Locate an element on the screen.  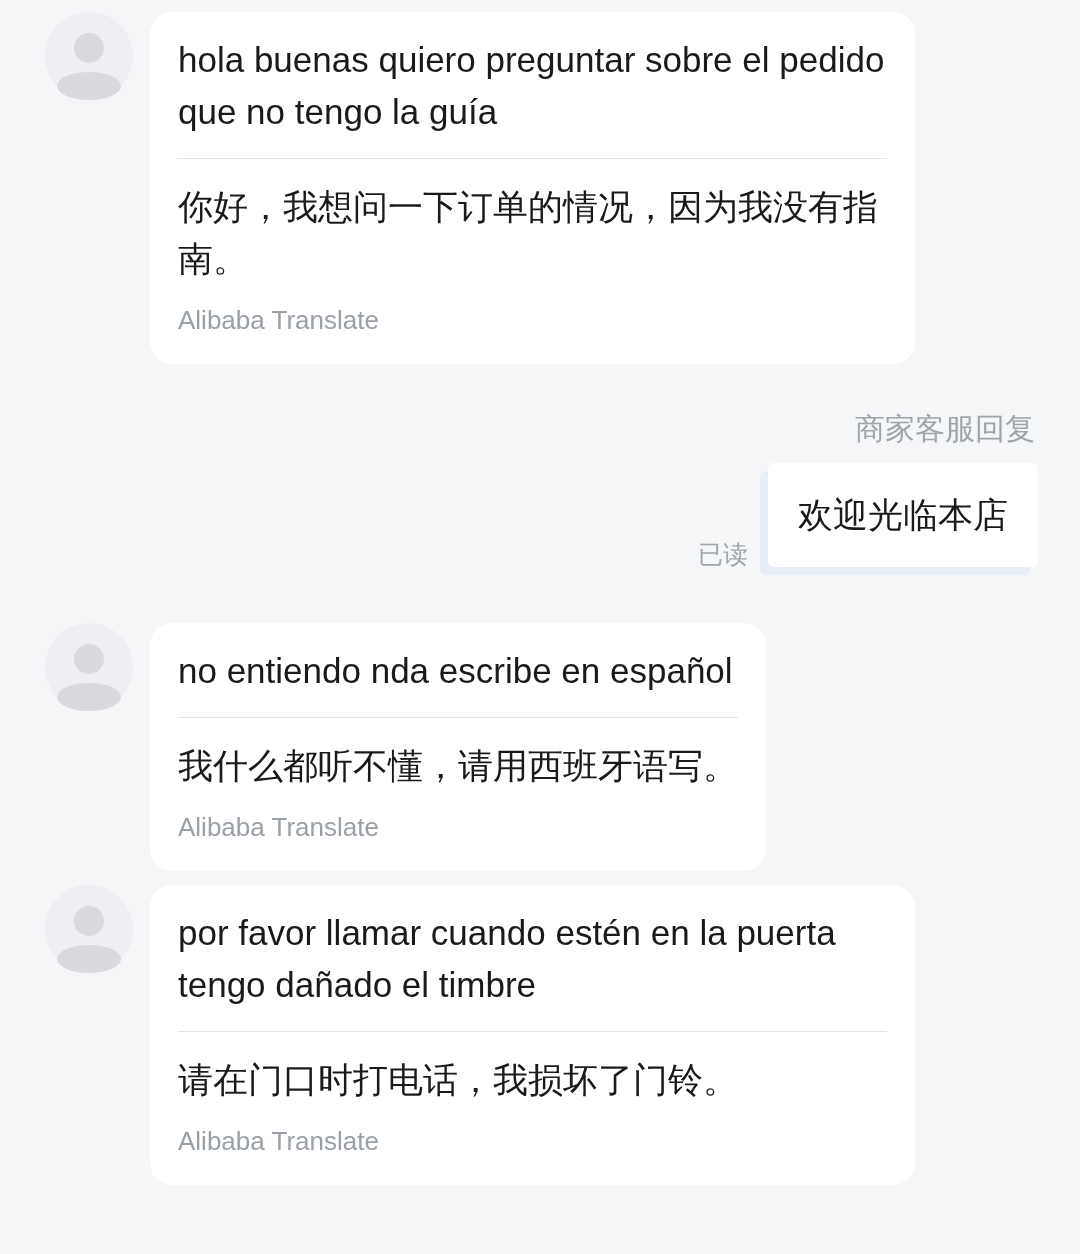
translation-text: 我什么都听不懂，请用西班牙语写。 is located at coordinates (458, 766).